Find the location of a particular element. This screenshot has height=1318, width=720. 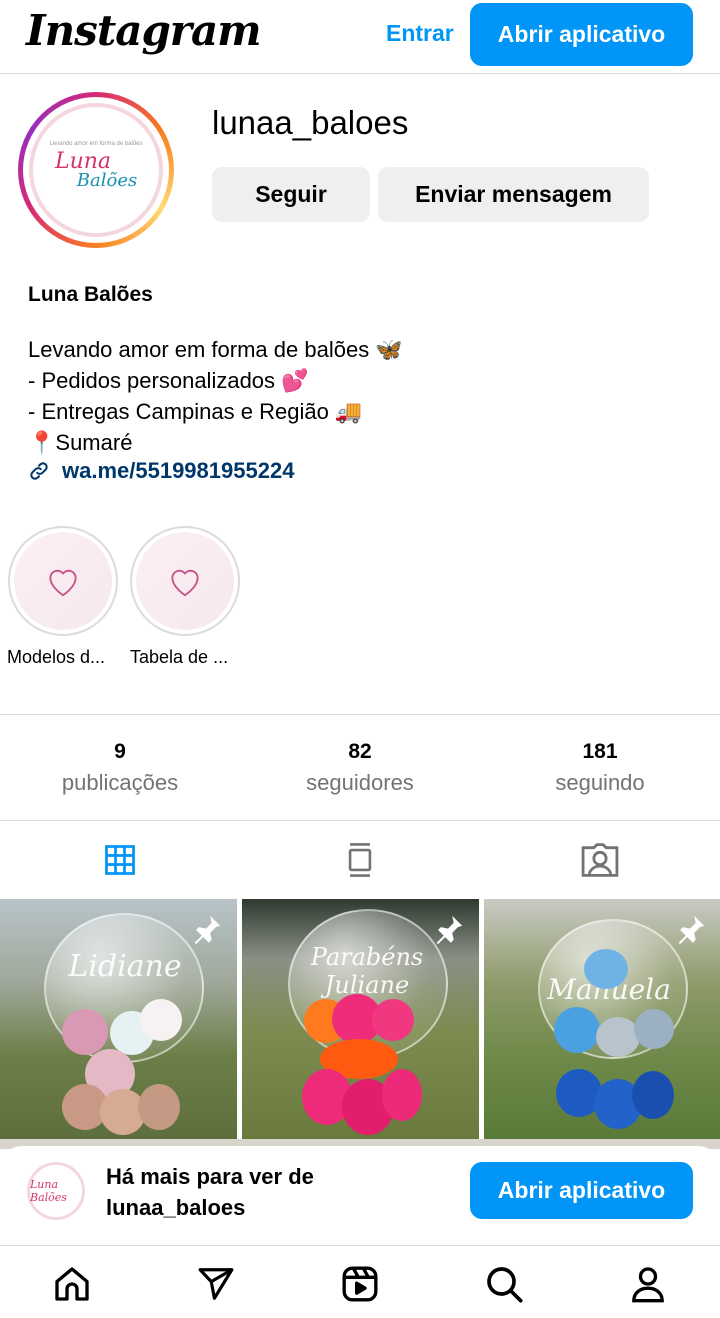

highlight-modelos is located at coordinates (63, 581).